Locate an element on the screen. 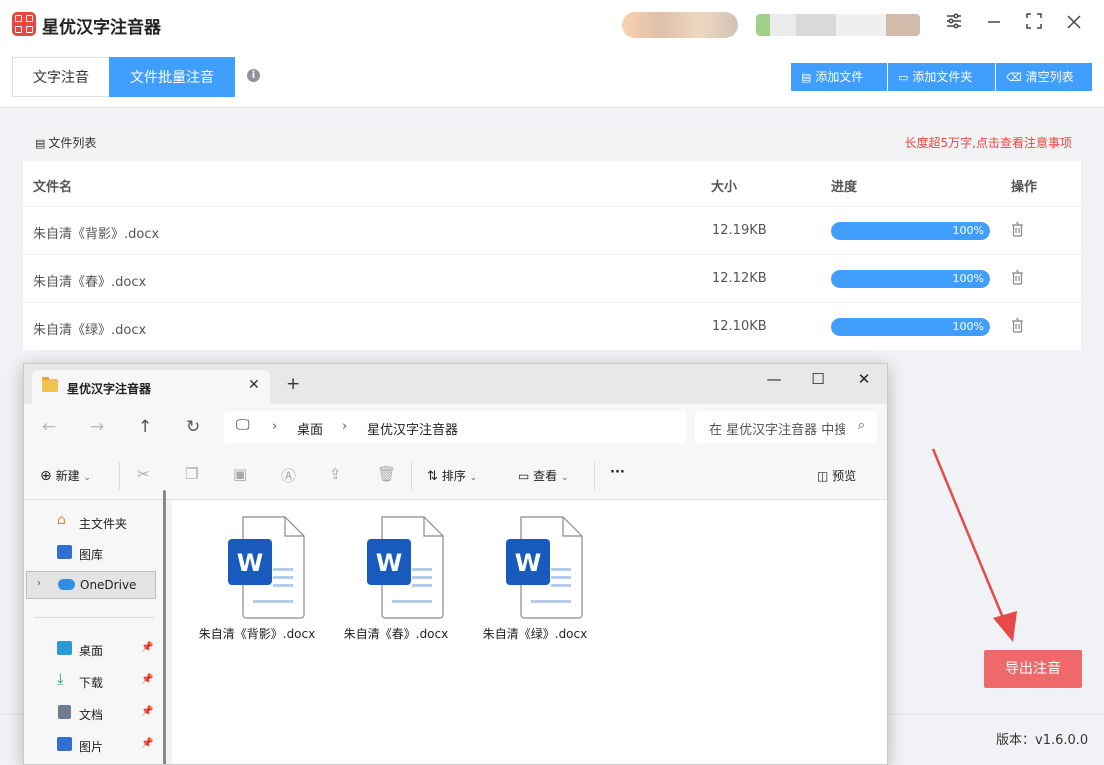 The width and height of the screenshot is (1104, 765). maximize-icon is located at coordinates (1034, 25).